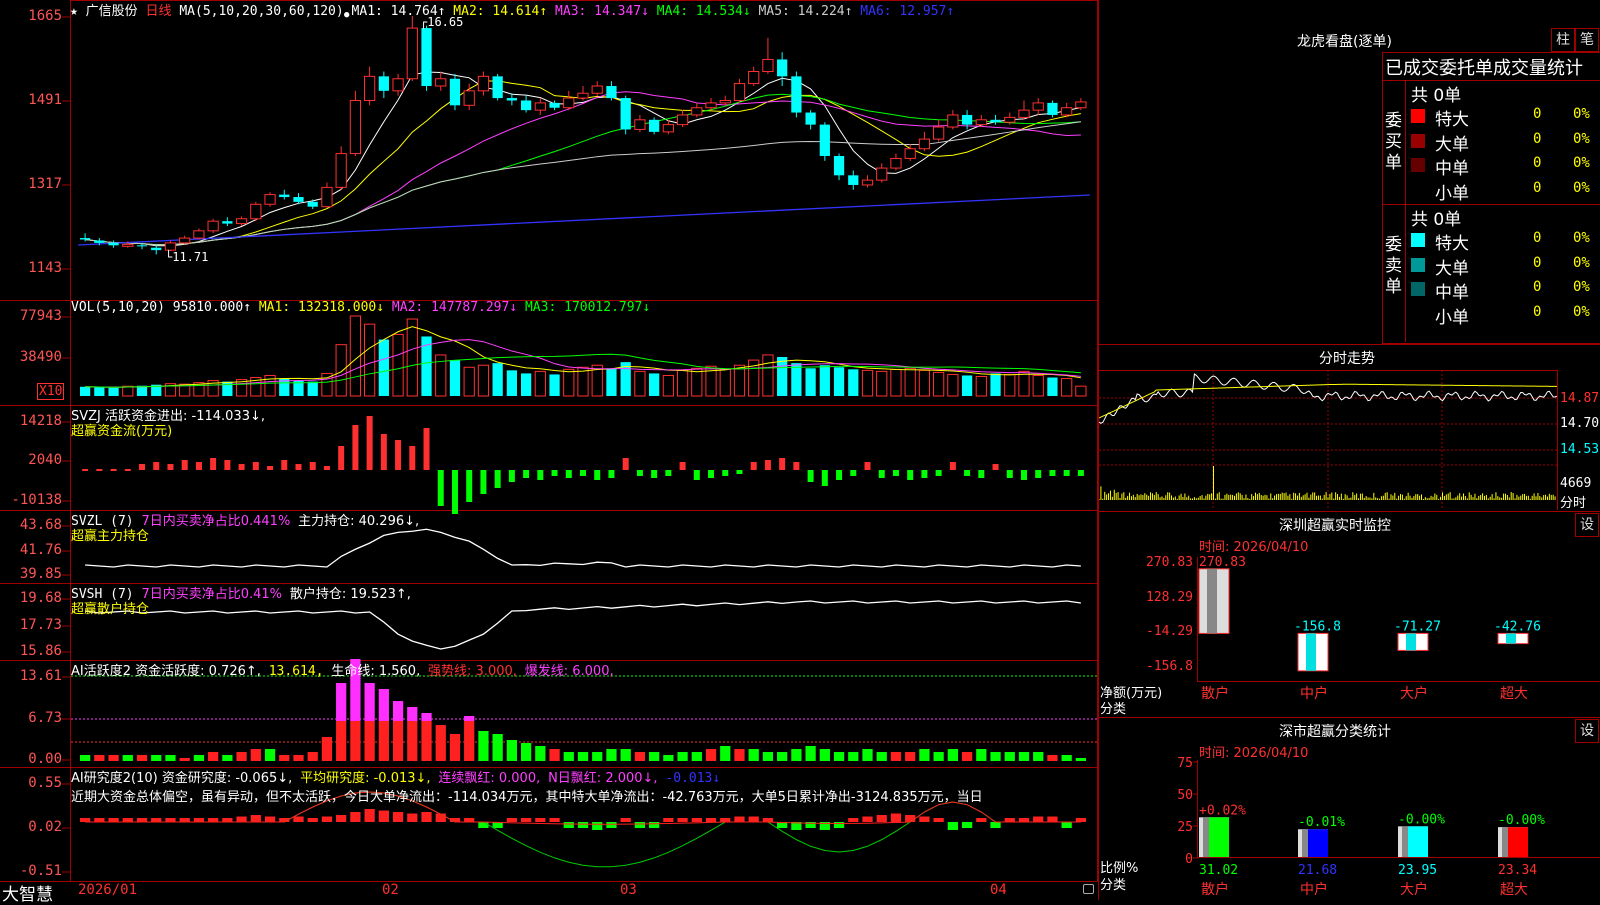  What do you see at coordinates (1088, 889) in the screenshot?
I see `lock-icon` at bounding box center [1088, 889].